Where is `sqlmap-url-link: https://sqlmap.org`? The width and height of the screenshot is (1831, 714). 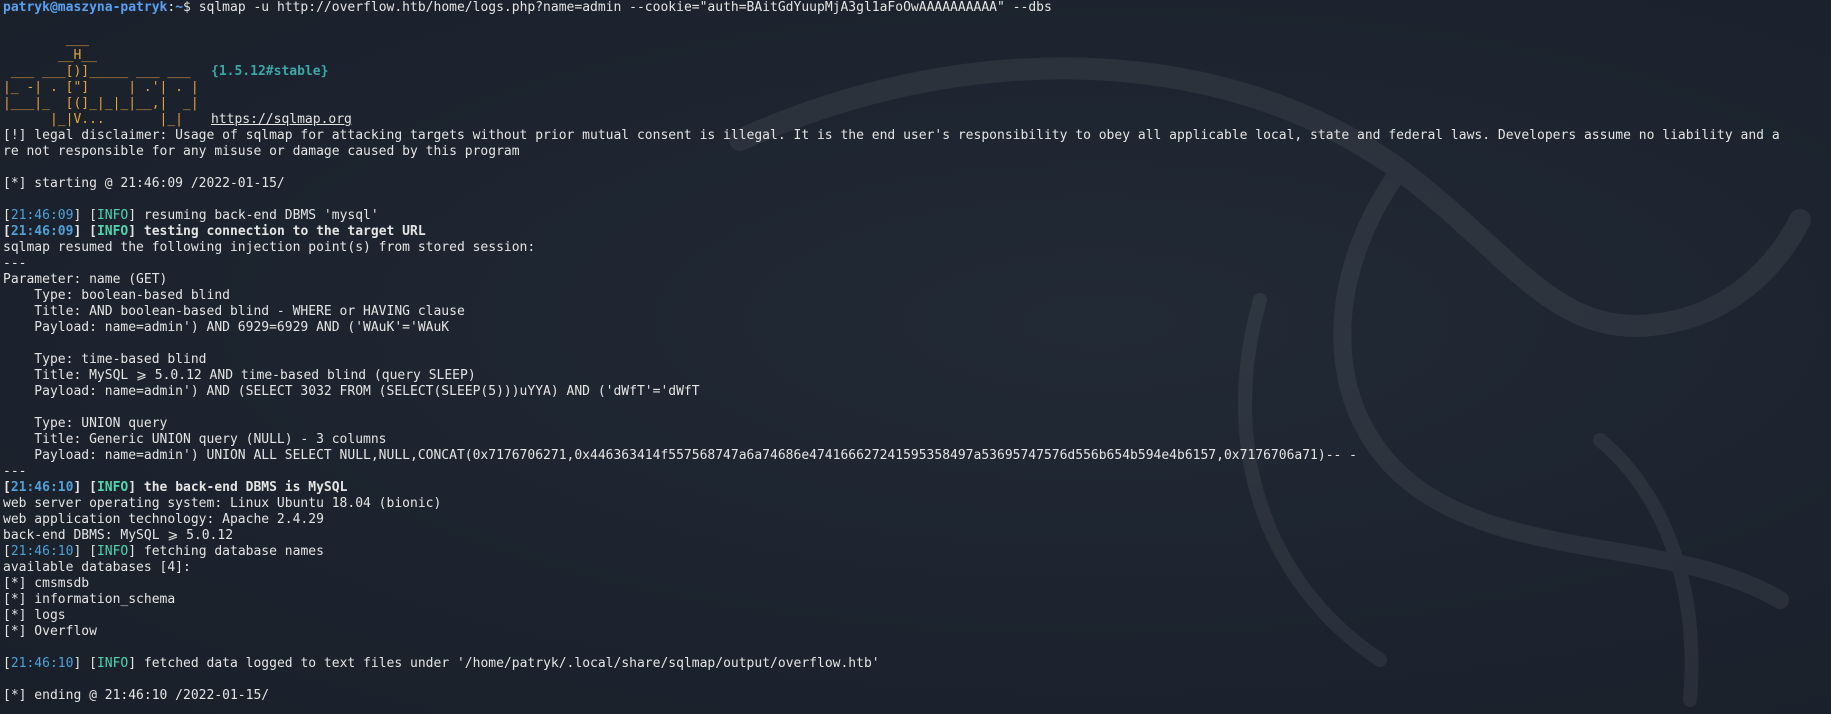
sqlmap-url-link: https://sqlmap.org is located at coordinates (281, 120).